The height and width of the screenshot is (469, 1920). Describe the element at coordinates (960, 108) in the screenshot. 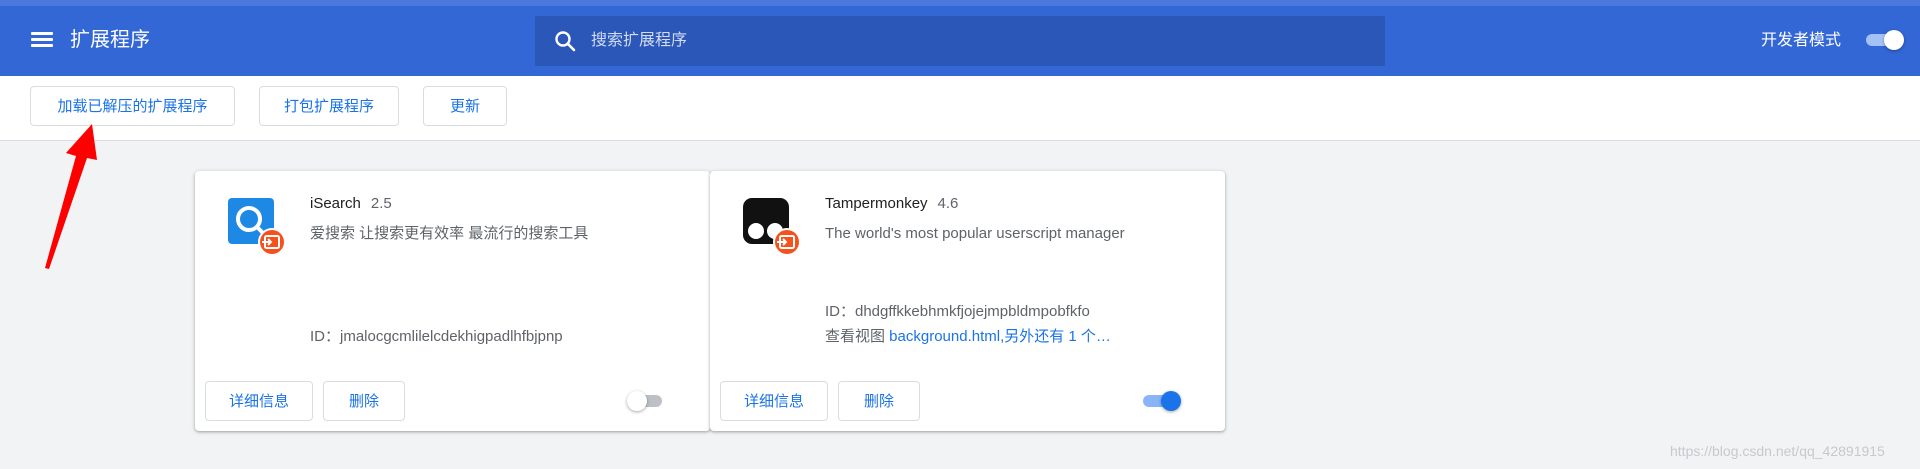

I see `toolbar: 加载已解压的扩展程序 打包扩展程序 更新` at that location.